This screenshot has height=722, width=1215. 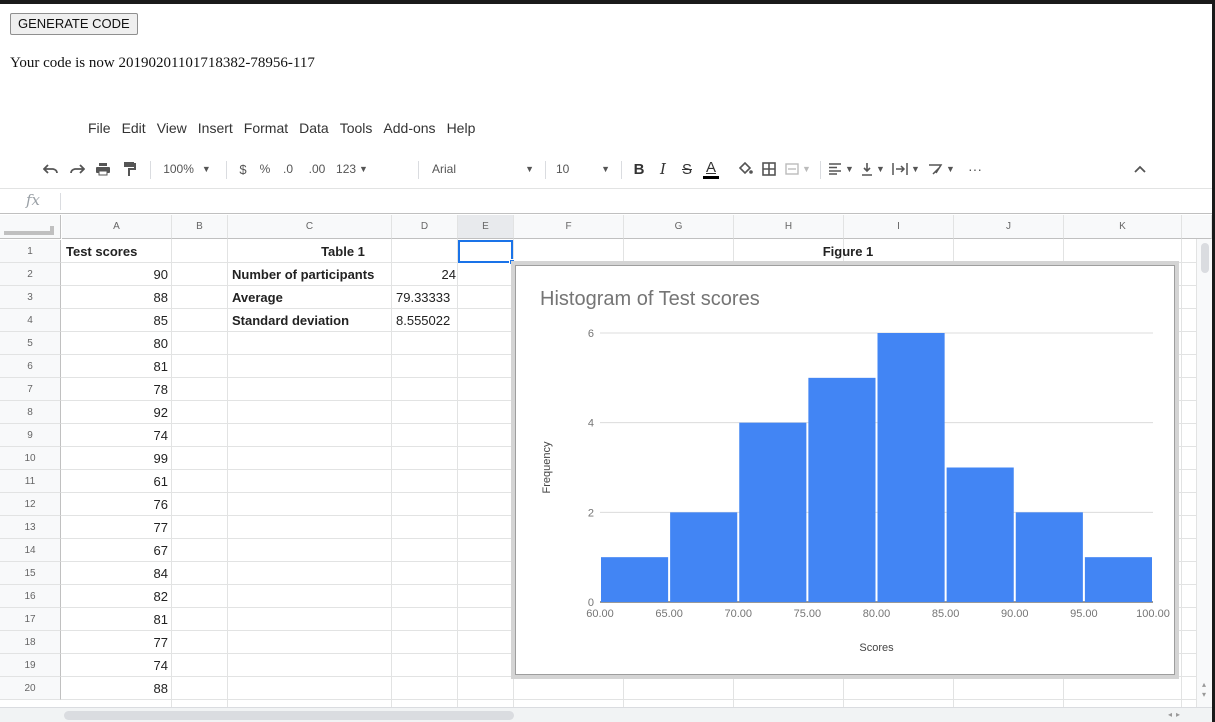 I want to click on menu-view: View, so click(x=172, y=128).